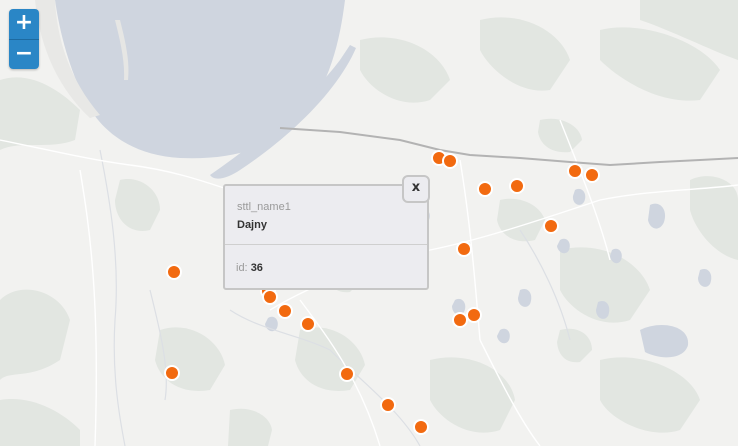 The image size is (738, 446). Describe the element at coordinates (242, 268) in the screenshot. I see `popup-id-label: id:` at that location.